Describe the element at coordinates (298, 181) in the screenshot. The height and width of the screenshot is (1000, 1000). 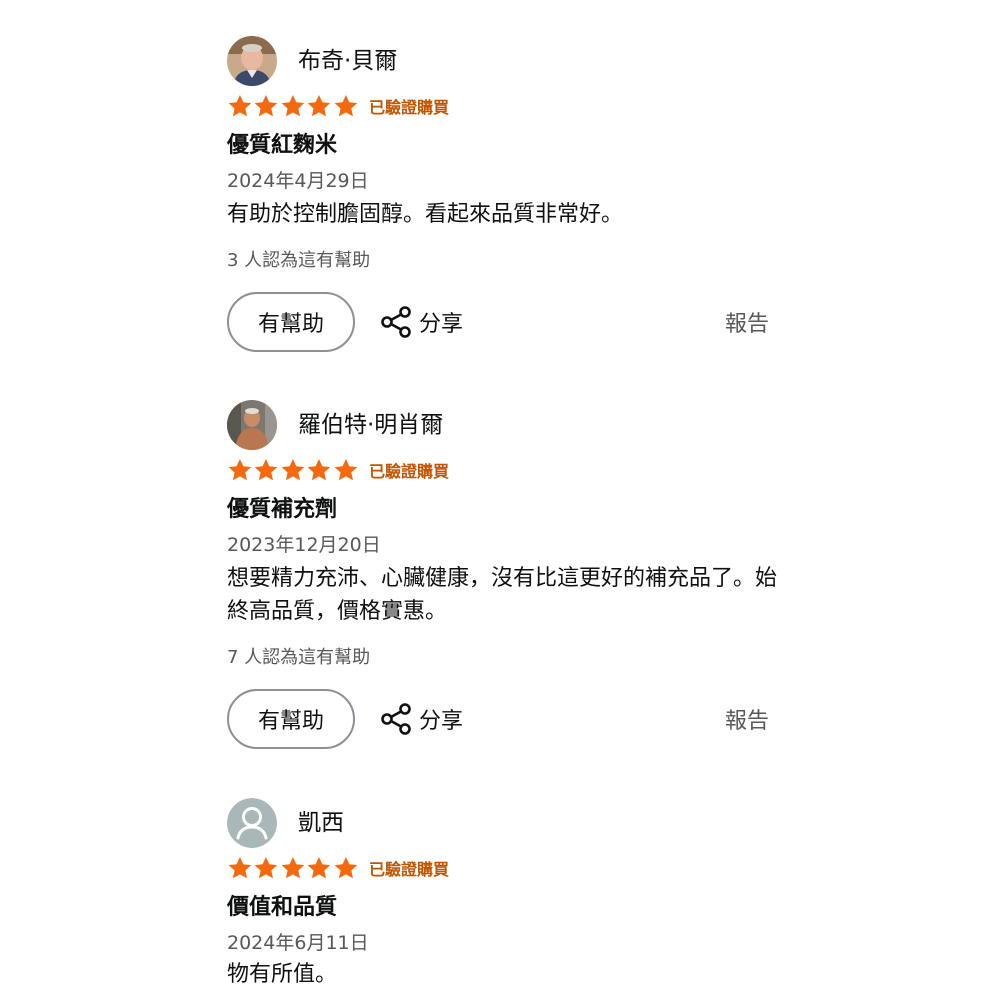
I see `review-date: 2024年4月29日` at that location.